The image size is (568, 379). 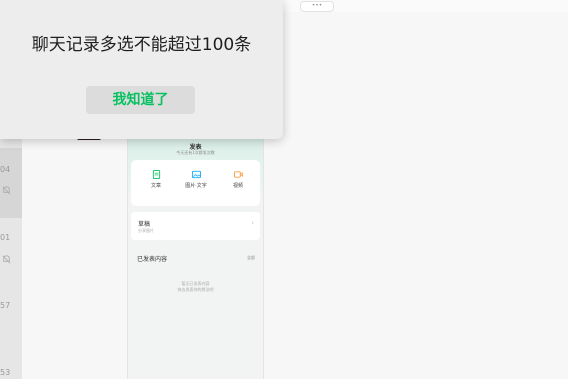 I want to click on article-action: 文章, so click(x=156, y=179).